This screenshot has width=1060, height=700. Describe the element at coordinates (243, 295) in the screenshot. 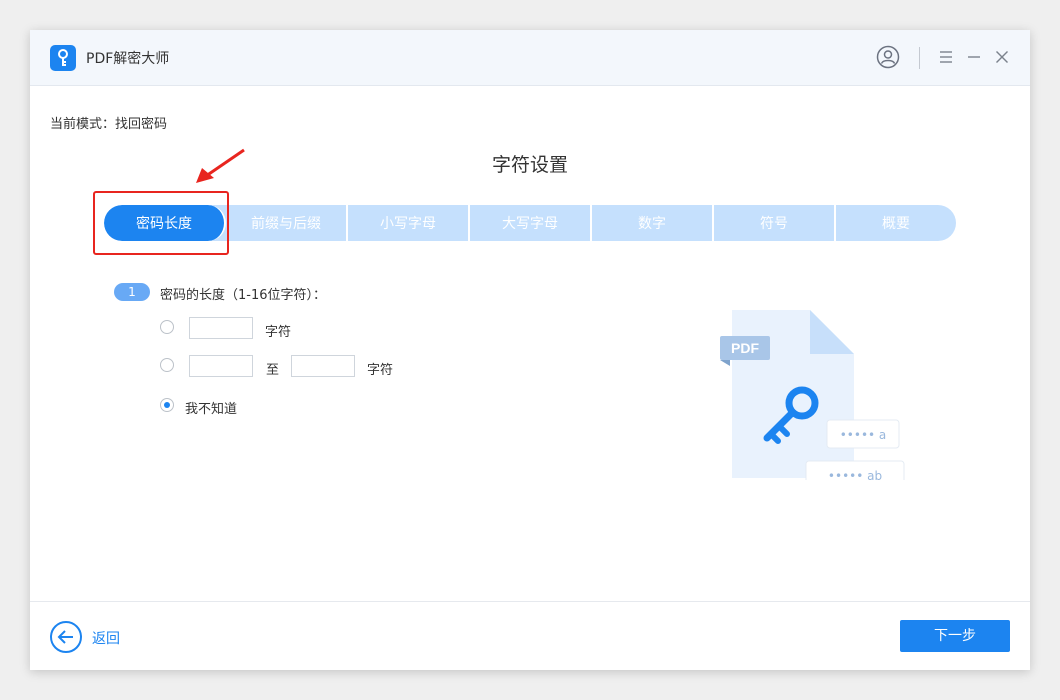

I see `password-length-label: 密码的长度（1-16位字符）：` at that location.